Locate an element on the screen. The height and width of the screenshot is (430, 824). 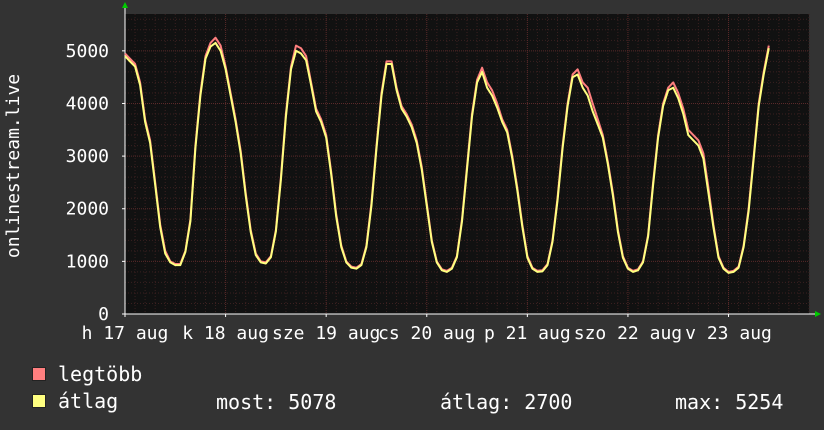
y-tick-label: 1000 is located at coordinates (87, 261).